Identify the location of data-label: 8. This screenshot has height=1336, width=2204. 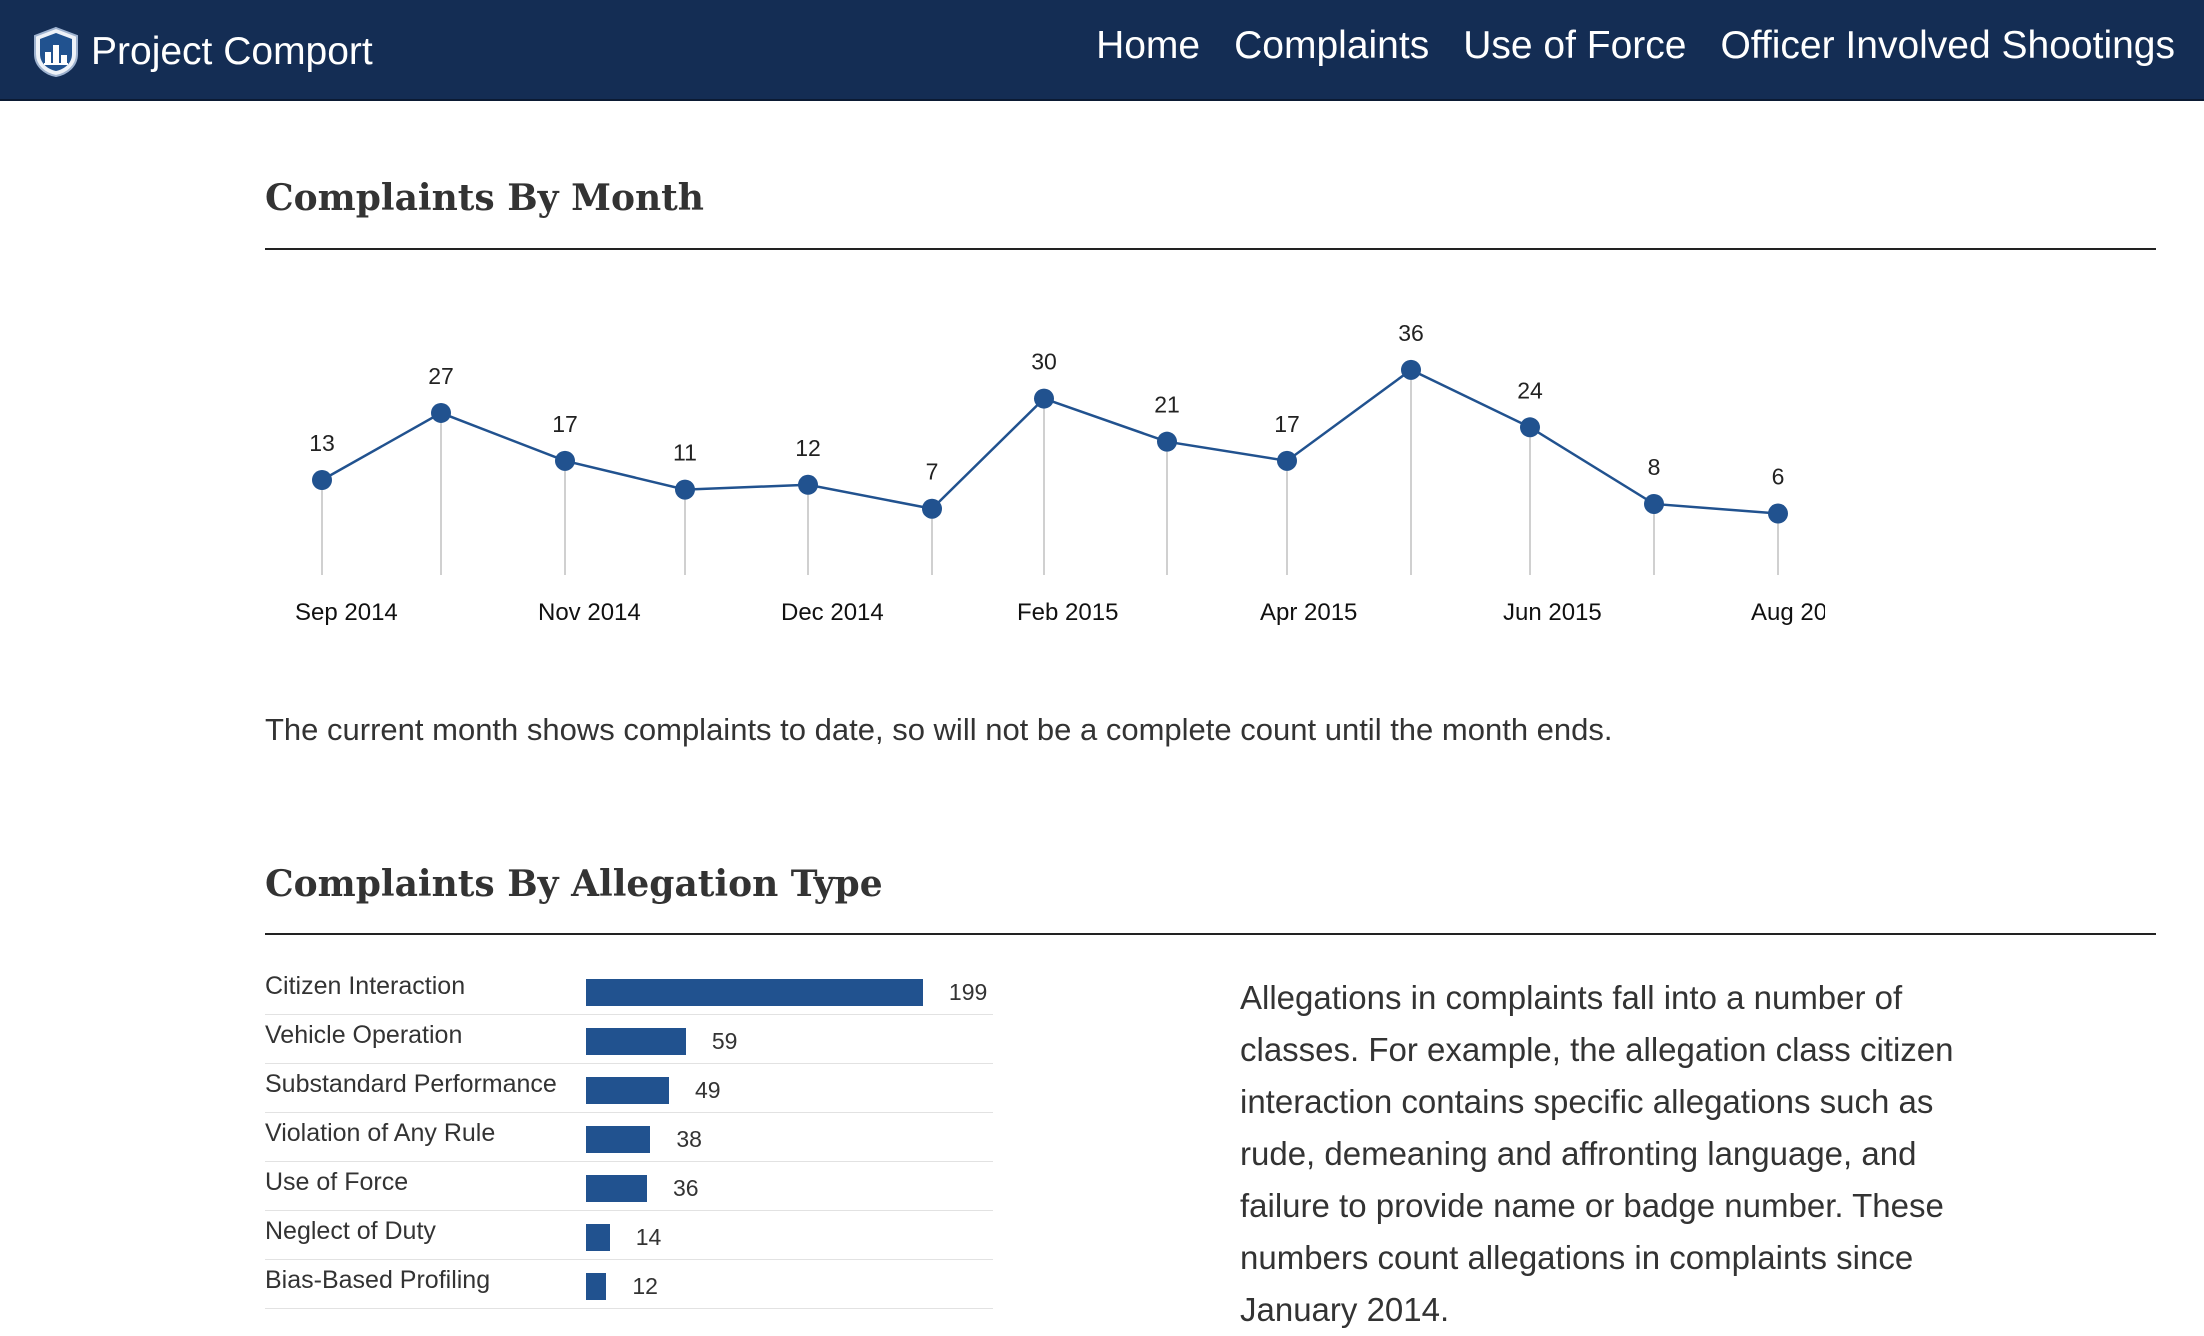
(1654, 467).